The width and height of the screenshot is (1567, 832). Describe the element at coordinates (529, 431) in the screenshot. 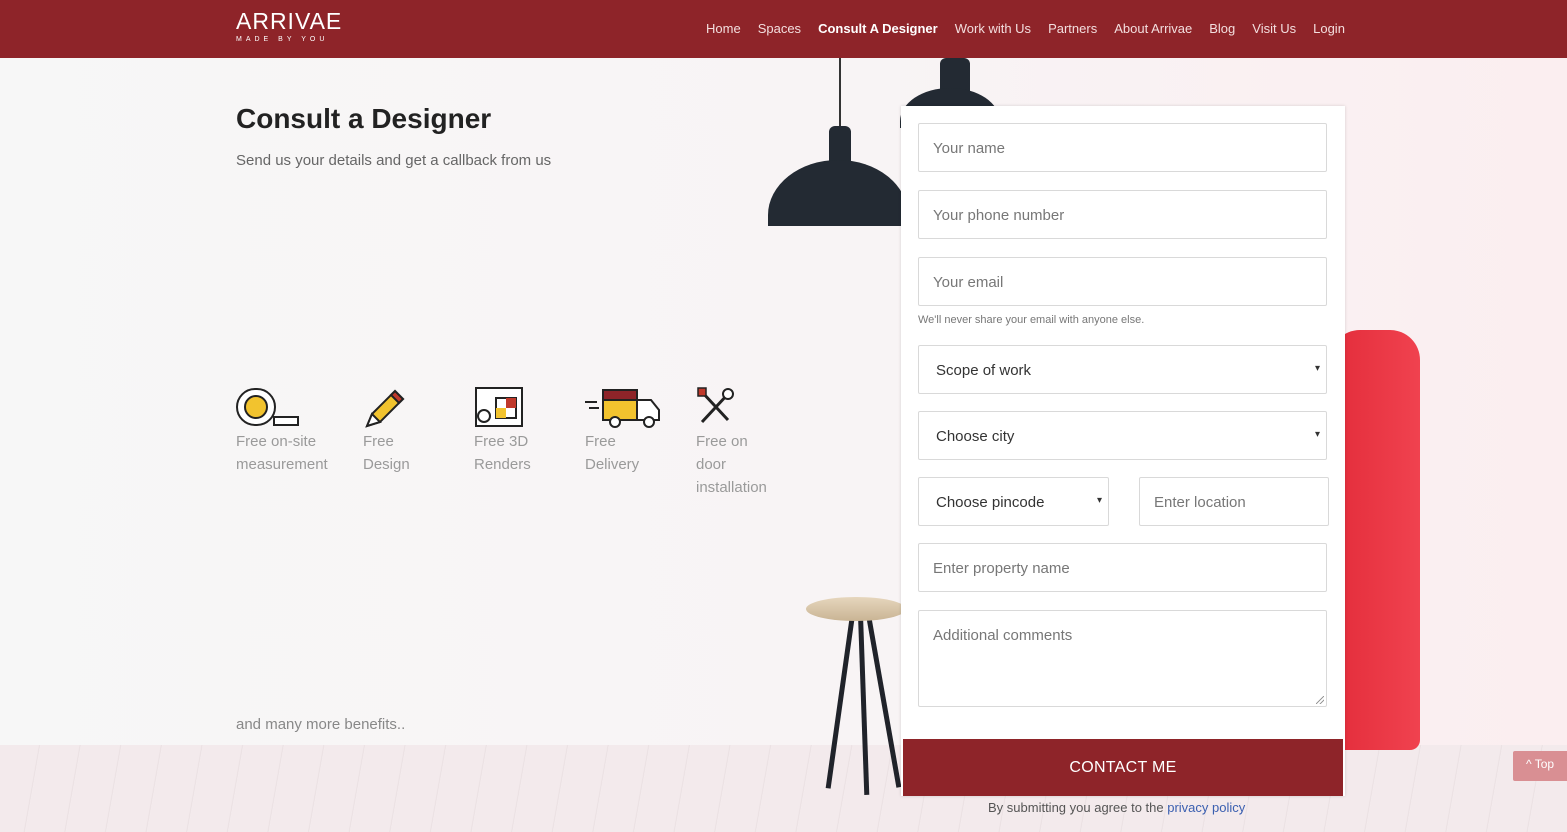

I see `feature-3d-renders: Free 3D Renders` at that location.